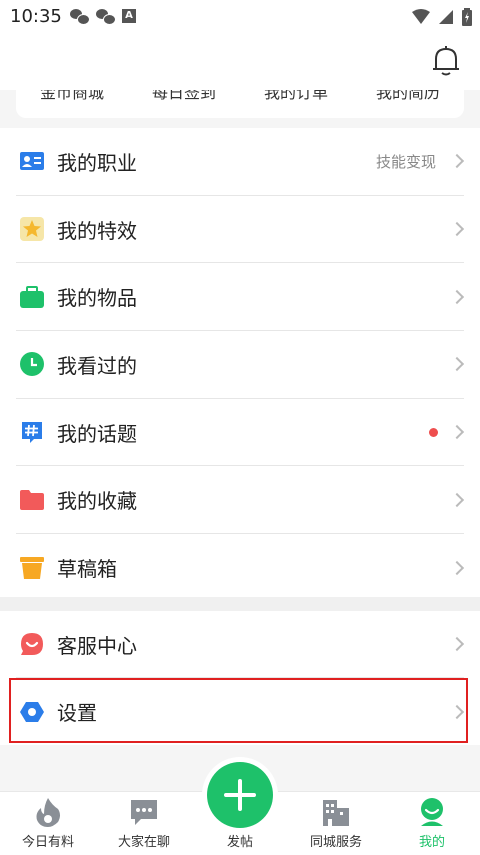 This screenshot has width=480, height=855. I want to click on tab-label: 发帖, so click(239, 842).